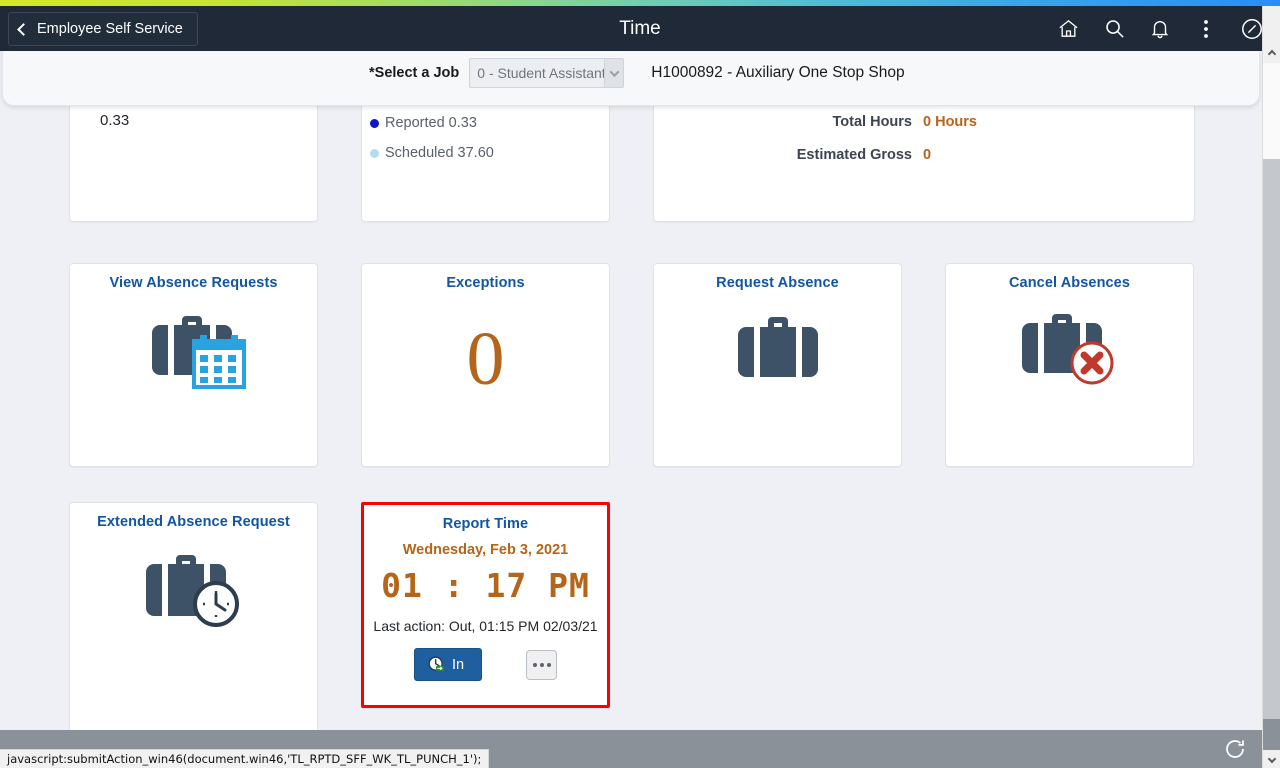 This screenshot has width=1280, height=768. I want to click on scrollbar-track-lower, so click(1271, 734).